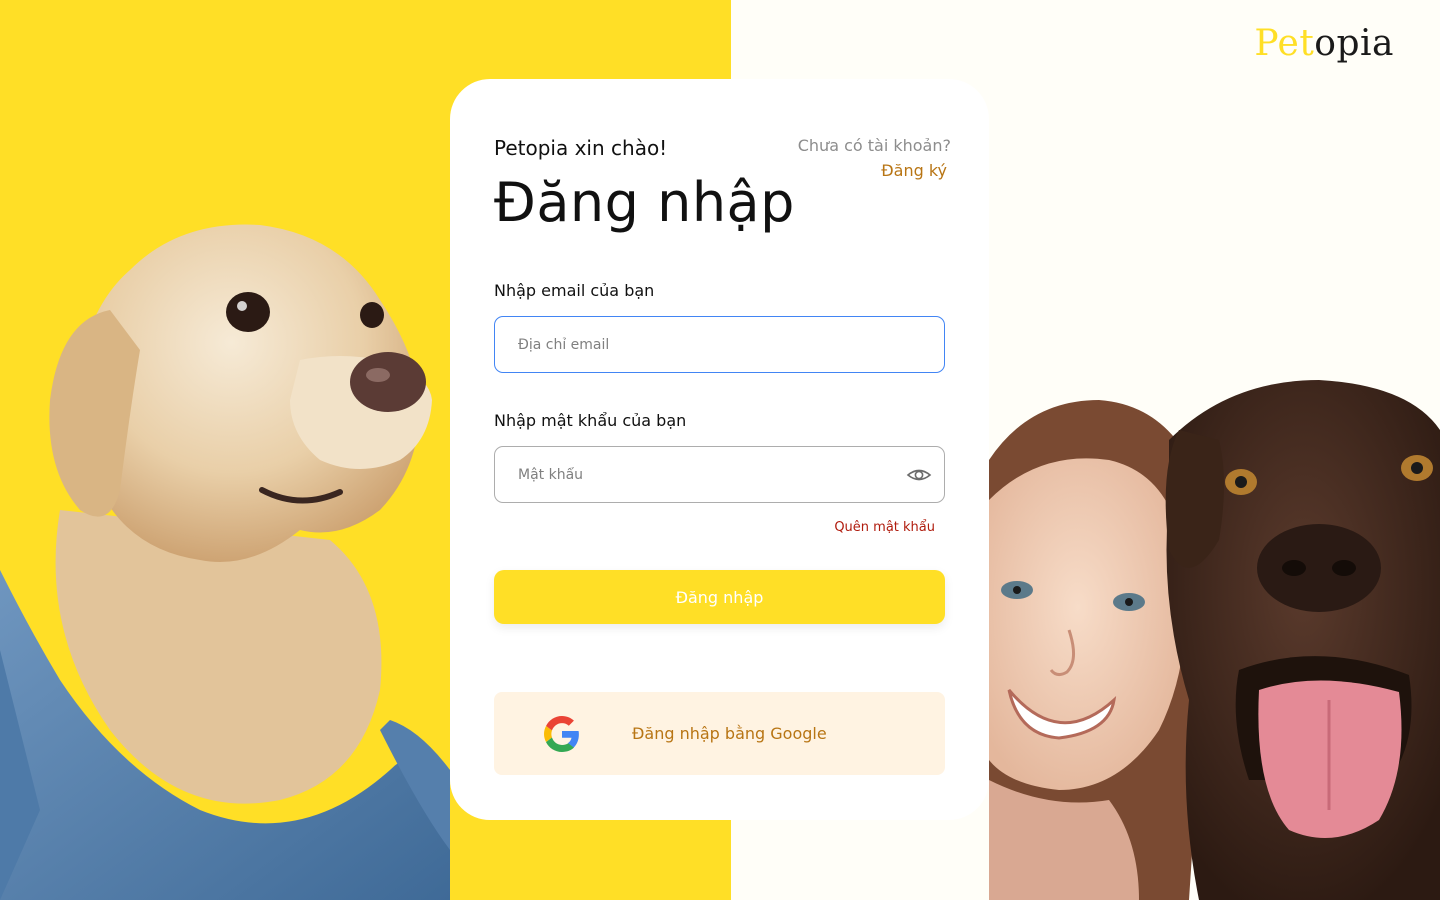 Image resolution: width=1440 pixels, height=900 pixels. What do you see at coordinates (581, 148) in the screenshot?
I see `greeting-text: Petopia xin chào!` at bounding box center [581, 148].